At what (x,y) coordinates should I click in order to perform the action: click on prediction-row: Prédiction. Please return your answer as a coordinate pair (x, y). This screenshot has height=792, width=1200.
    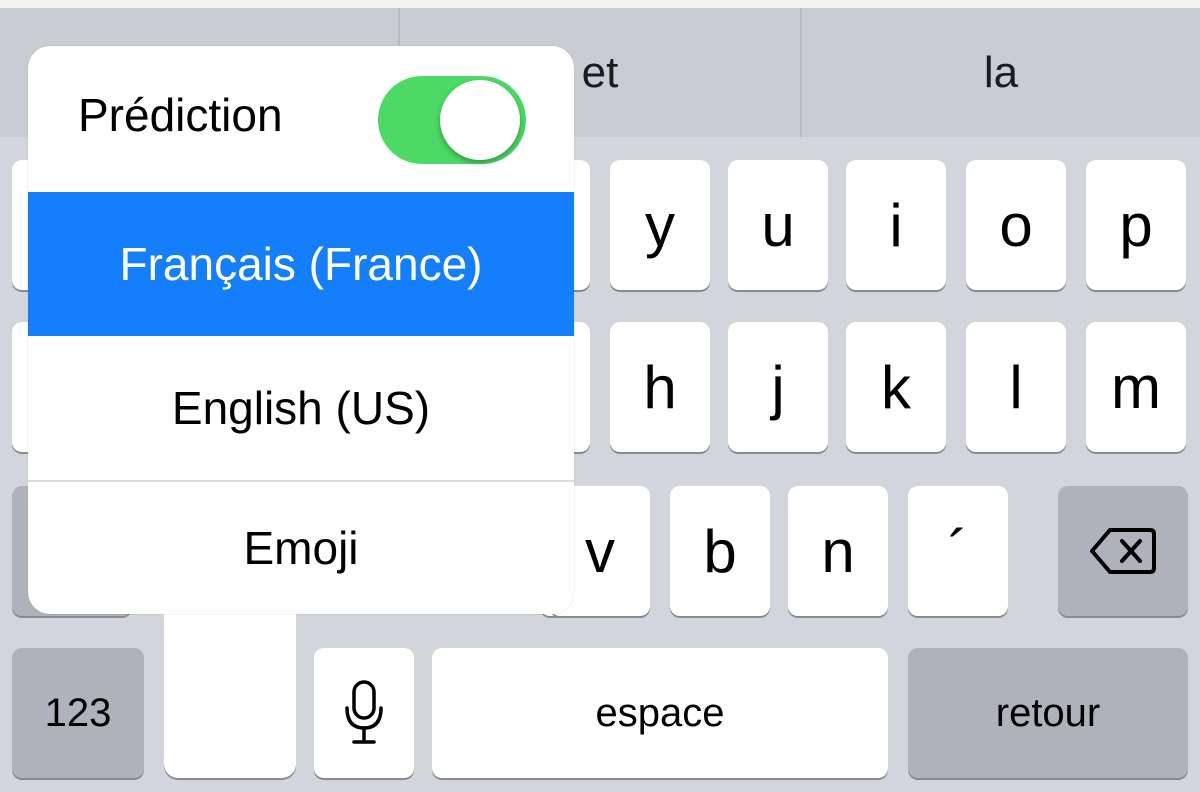
    Looking at the image, I should click on (301, 119).